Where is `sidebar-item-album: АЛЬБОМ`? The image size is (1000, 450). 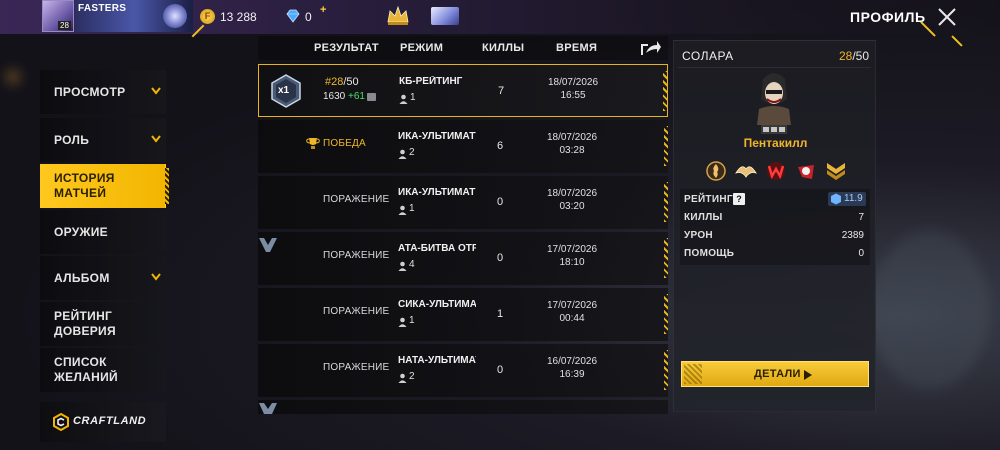
sidebar-item-album: АЛЬБОМ is located at coordinates (103, 278).